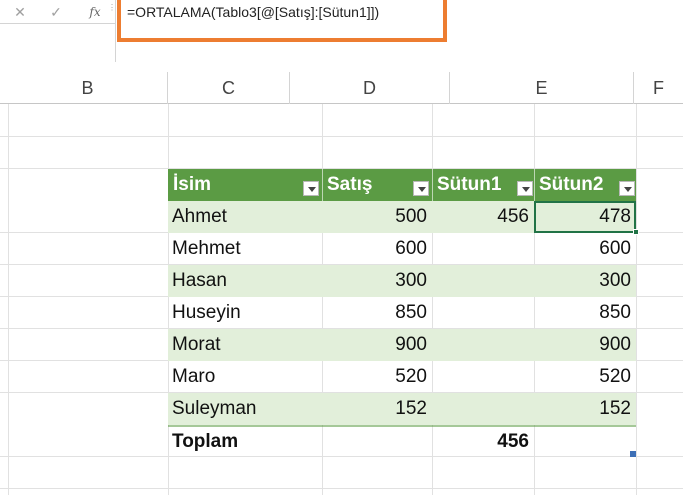 The height and width of the screenshot is (495, 683). I want to click on cell-isim: Maro, so click(245, 377).